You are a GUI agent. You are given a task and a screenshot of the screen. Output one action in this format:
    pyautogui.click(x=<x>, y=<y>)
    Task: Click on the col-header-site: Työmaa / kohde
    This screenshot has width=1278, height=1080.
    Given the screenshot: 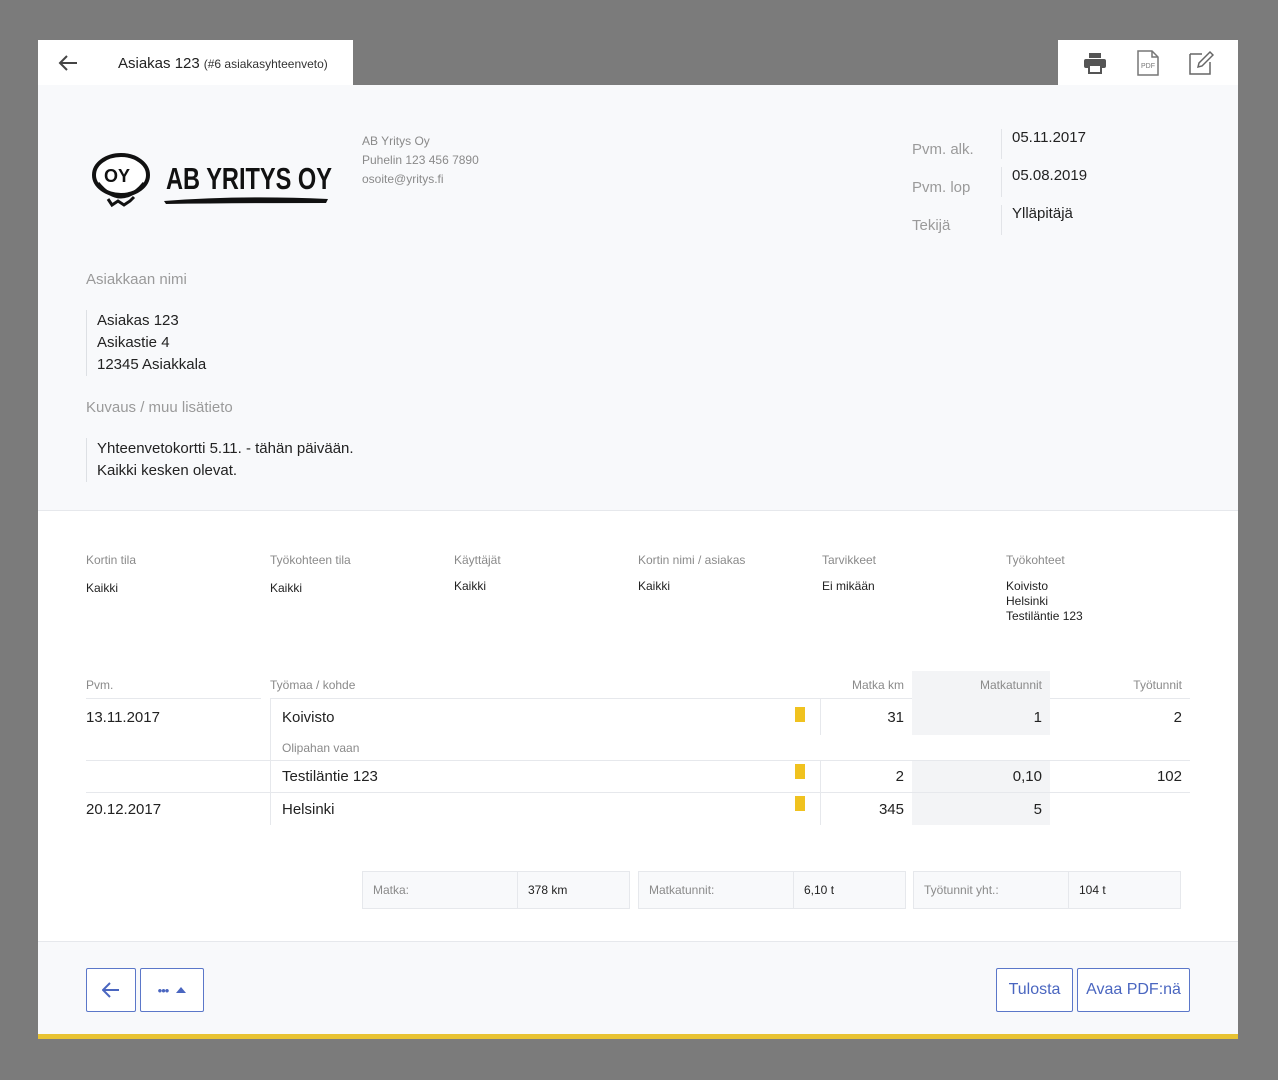 What is the action you would take?
    pyautogui.click(x=545, y=685)
    